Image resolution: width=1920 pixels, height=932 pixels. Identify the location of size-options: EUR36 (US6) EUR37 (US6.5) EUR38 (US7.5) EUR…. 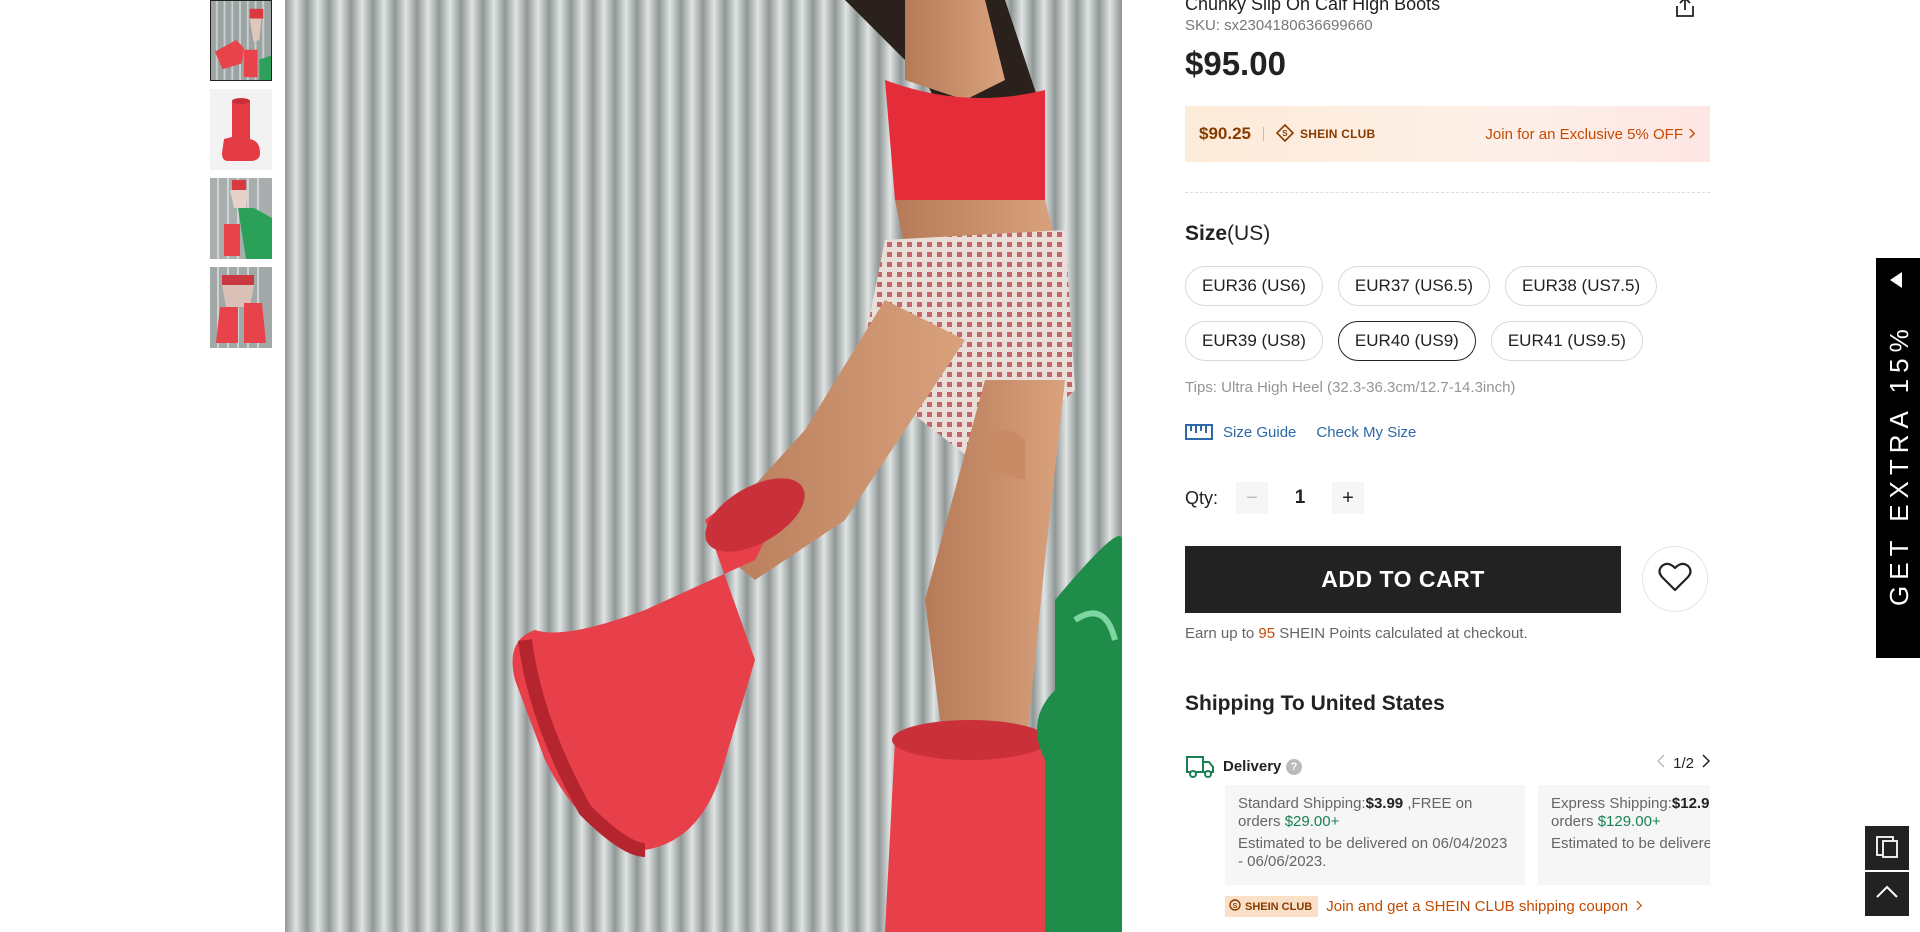
(1447, 313).